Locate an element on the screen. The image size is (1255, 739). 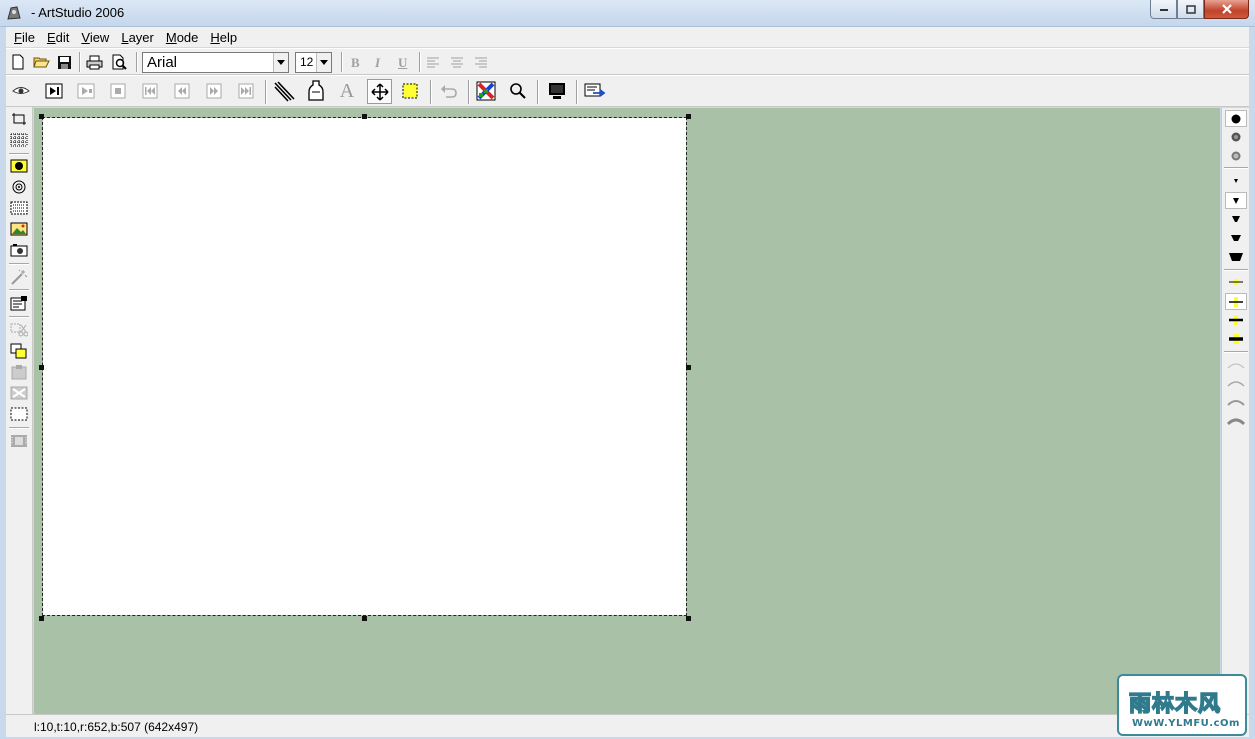
title-bar: - ArtStudio 2006 is located at coordinates (627, 13).